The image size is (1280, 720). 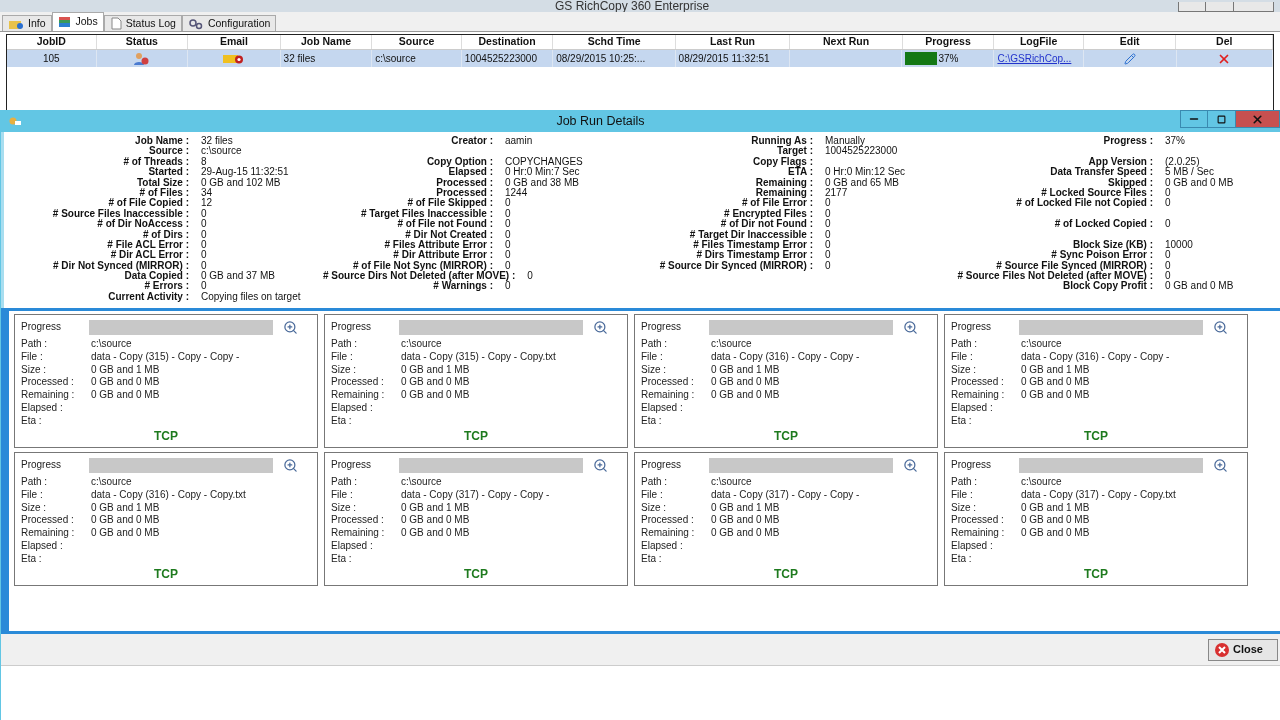 What do you see at coordinates (35, 344) in the screenshot?
I see `field-label: Path :` at bounding box center [35, 344].